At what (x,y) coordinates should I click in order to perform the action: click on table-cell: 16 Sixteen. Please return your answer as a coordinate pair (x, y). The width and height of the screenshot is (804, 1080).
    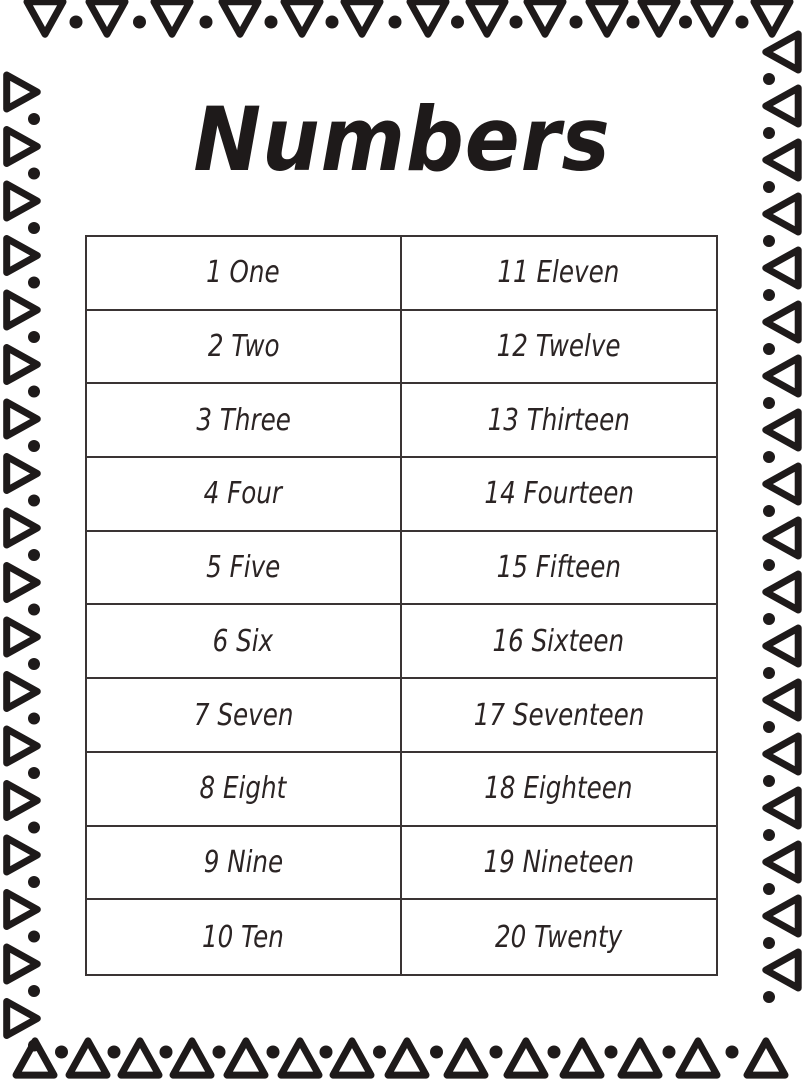
    Looking at the image, I should click on (558, 642).